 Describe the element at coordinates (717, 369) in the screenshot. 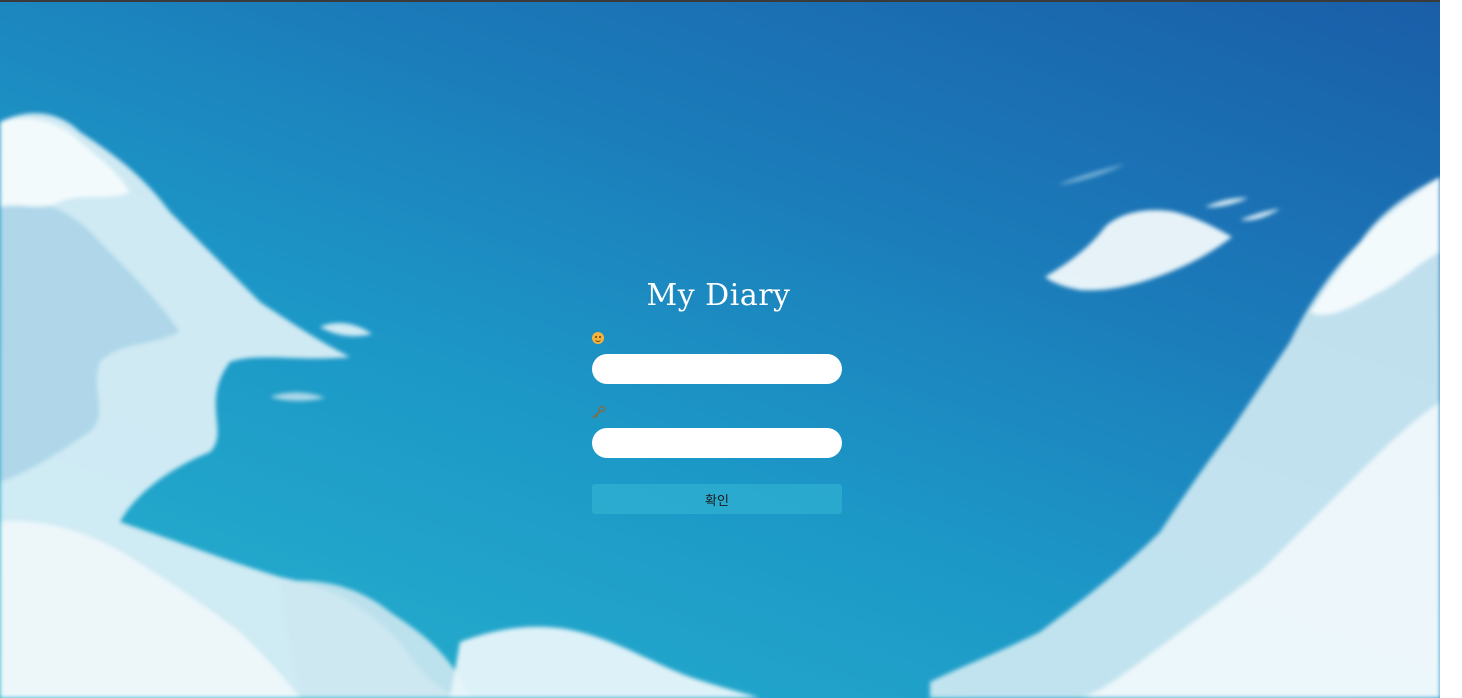

I see `username-input` at that location.